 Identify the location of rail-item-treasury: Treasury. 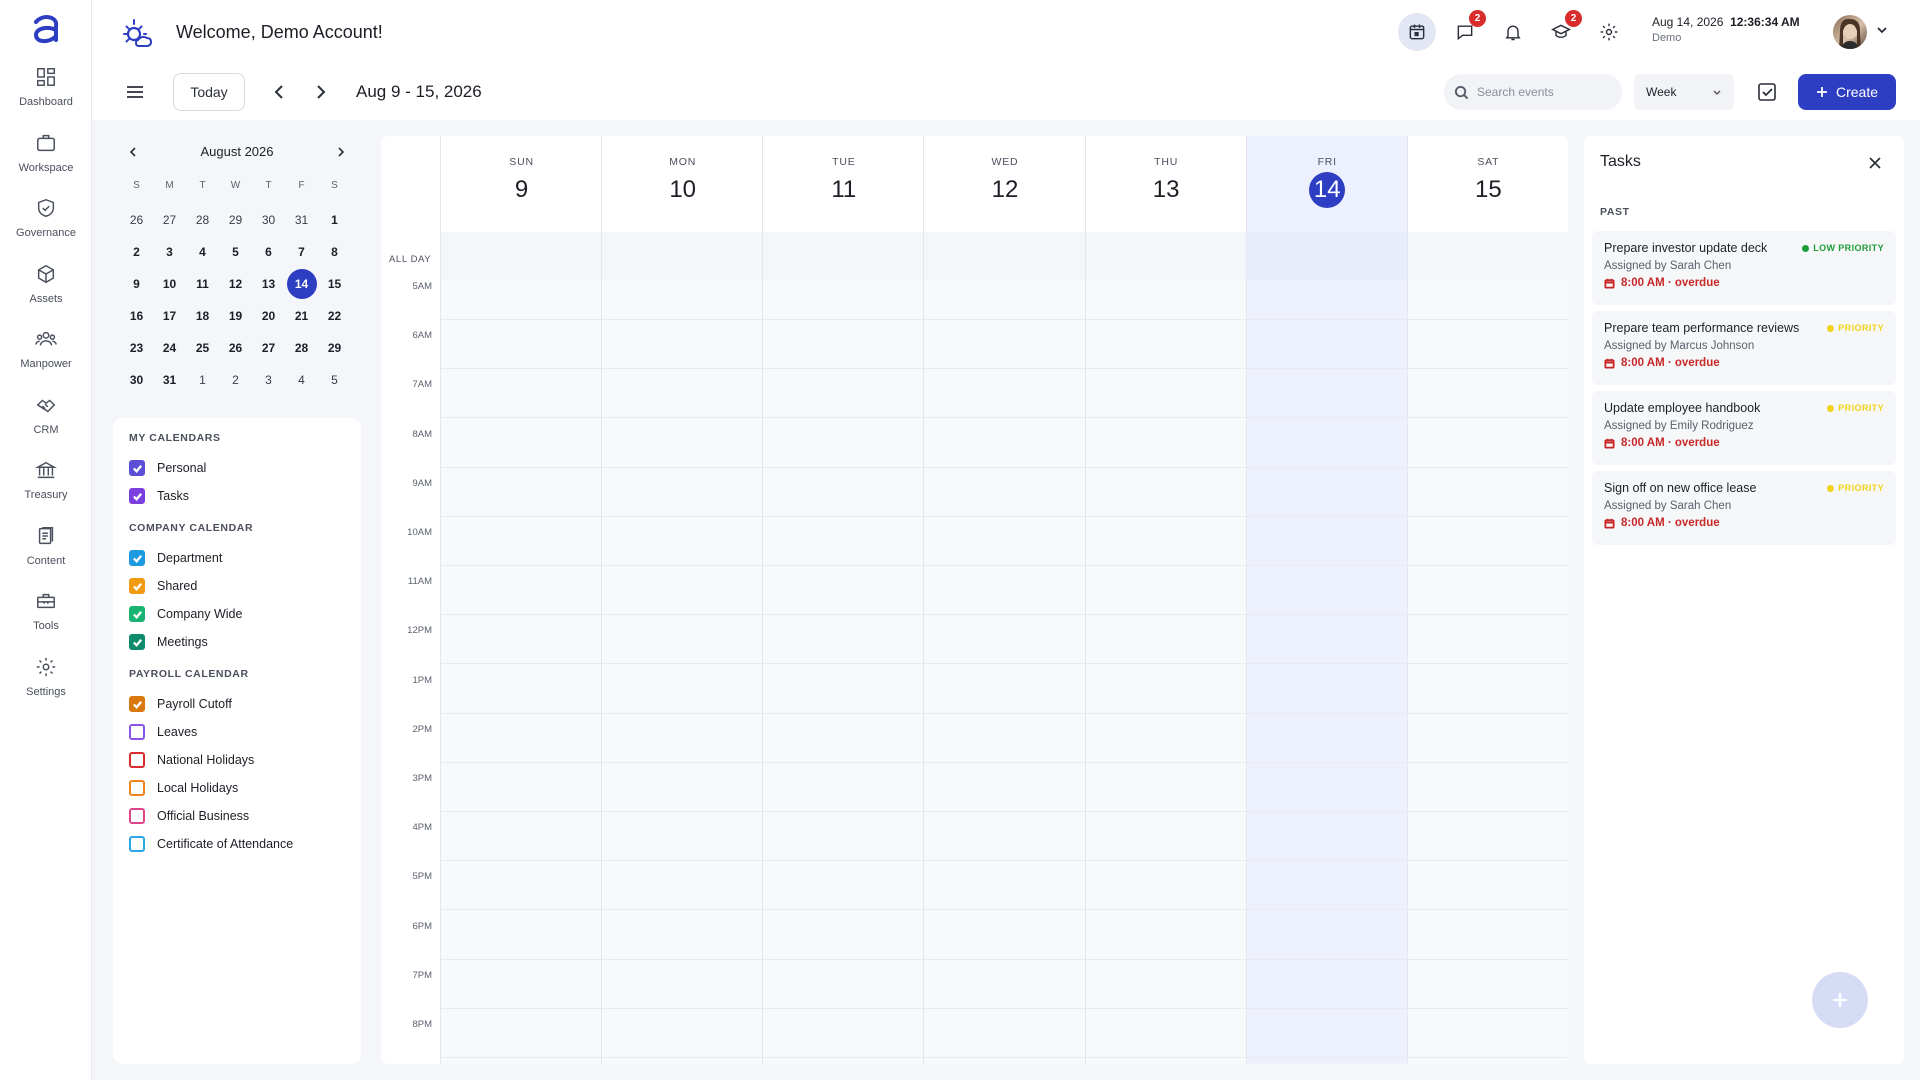
(46, 489).